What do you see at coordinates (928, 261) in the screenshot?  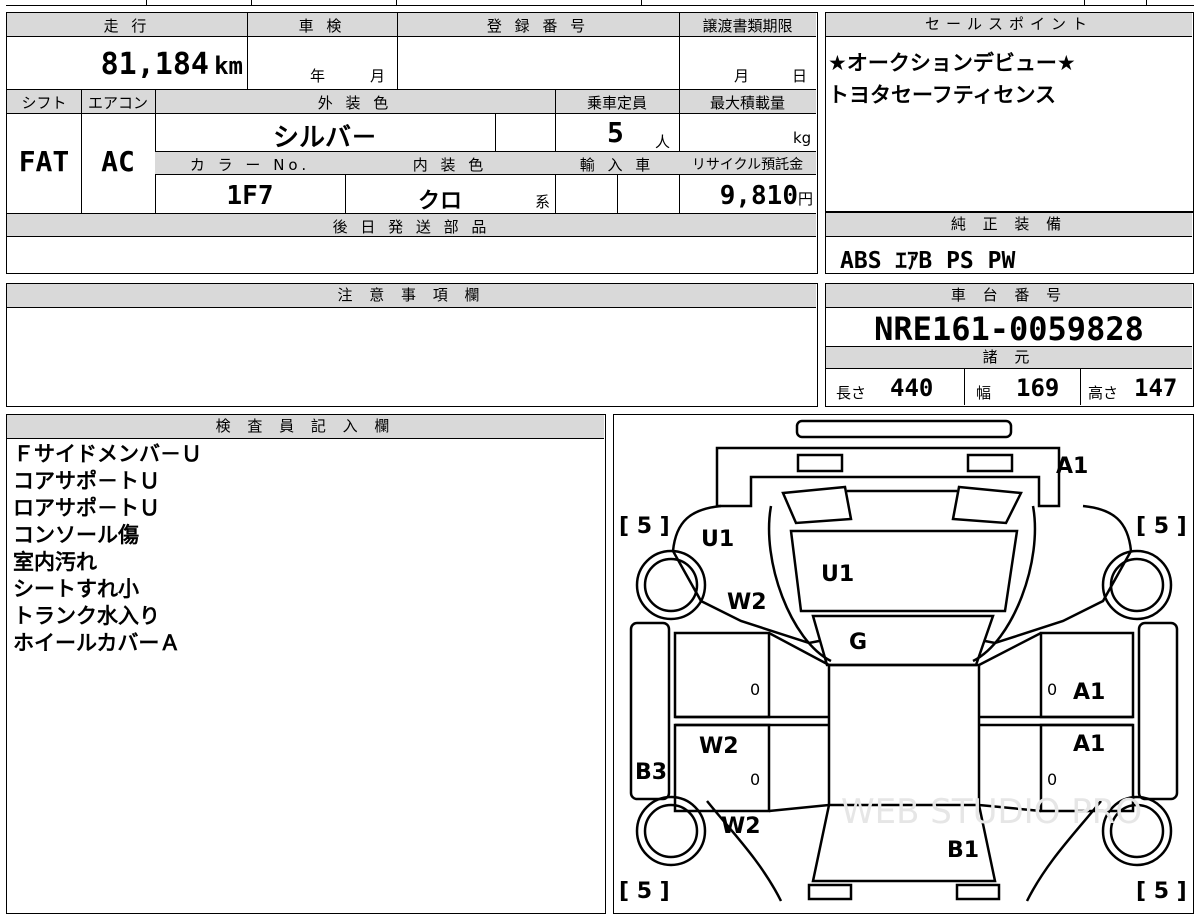 I see `equipment-value: ABS ｴｱB PS PW` at bounding box center [928, 261].